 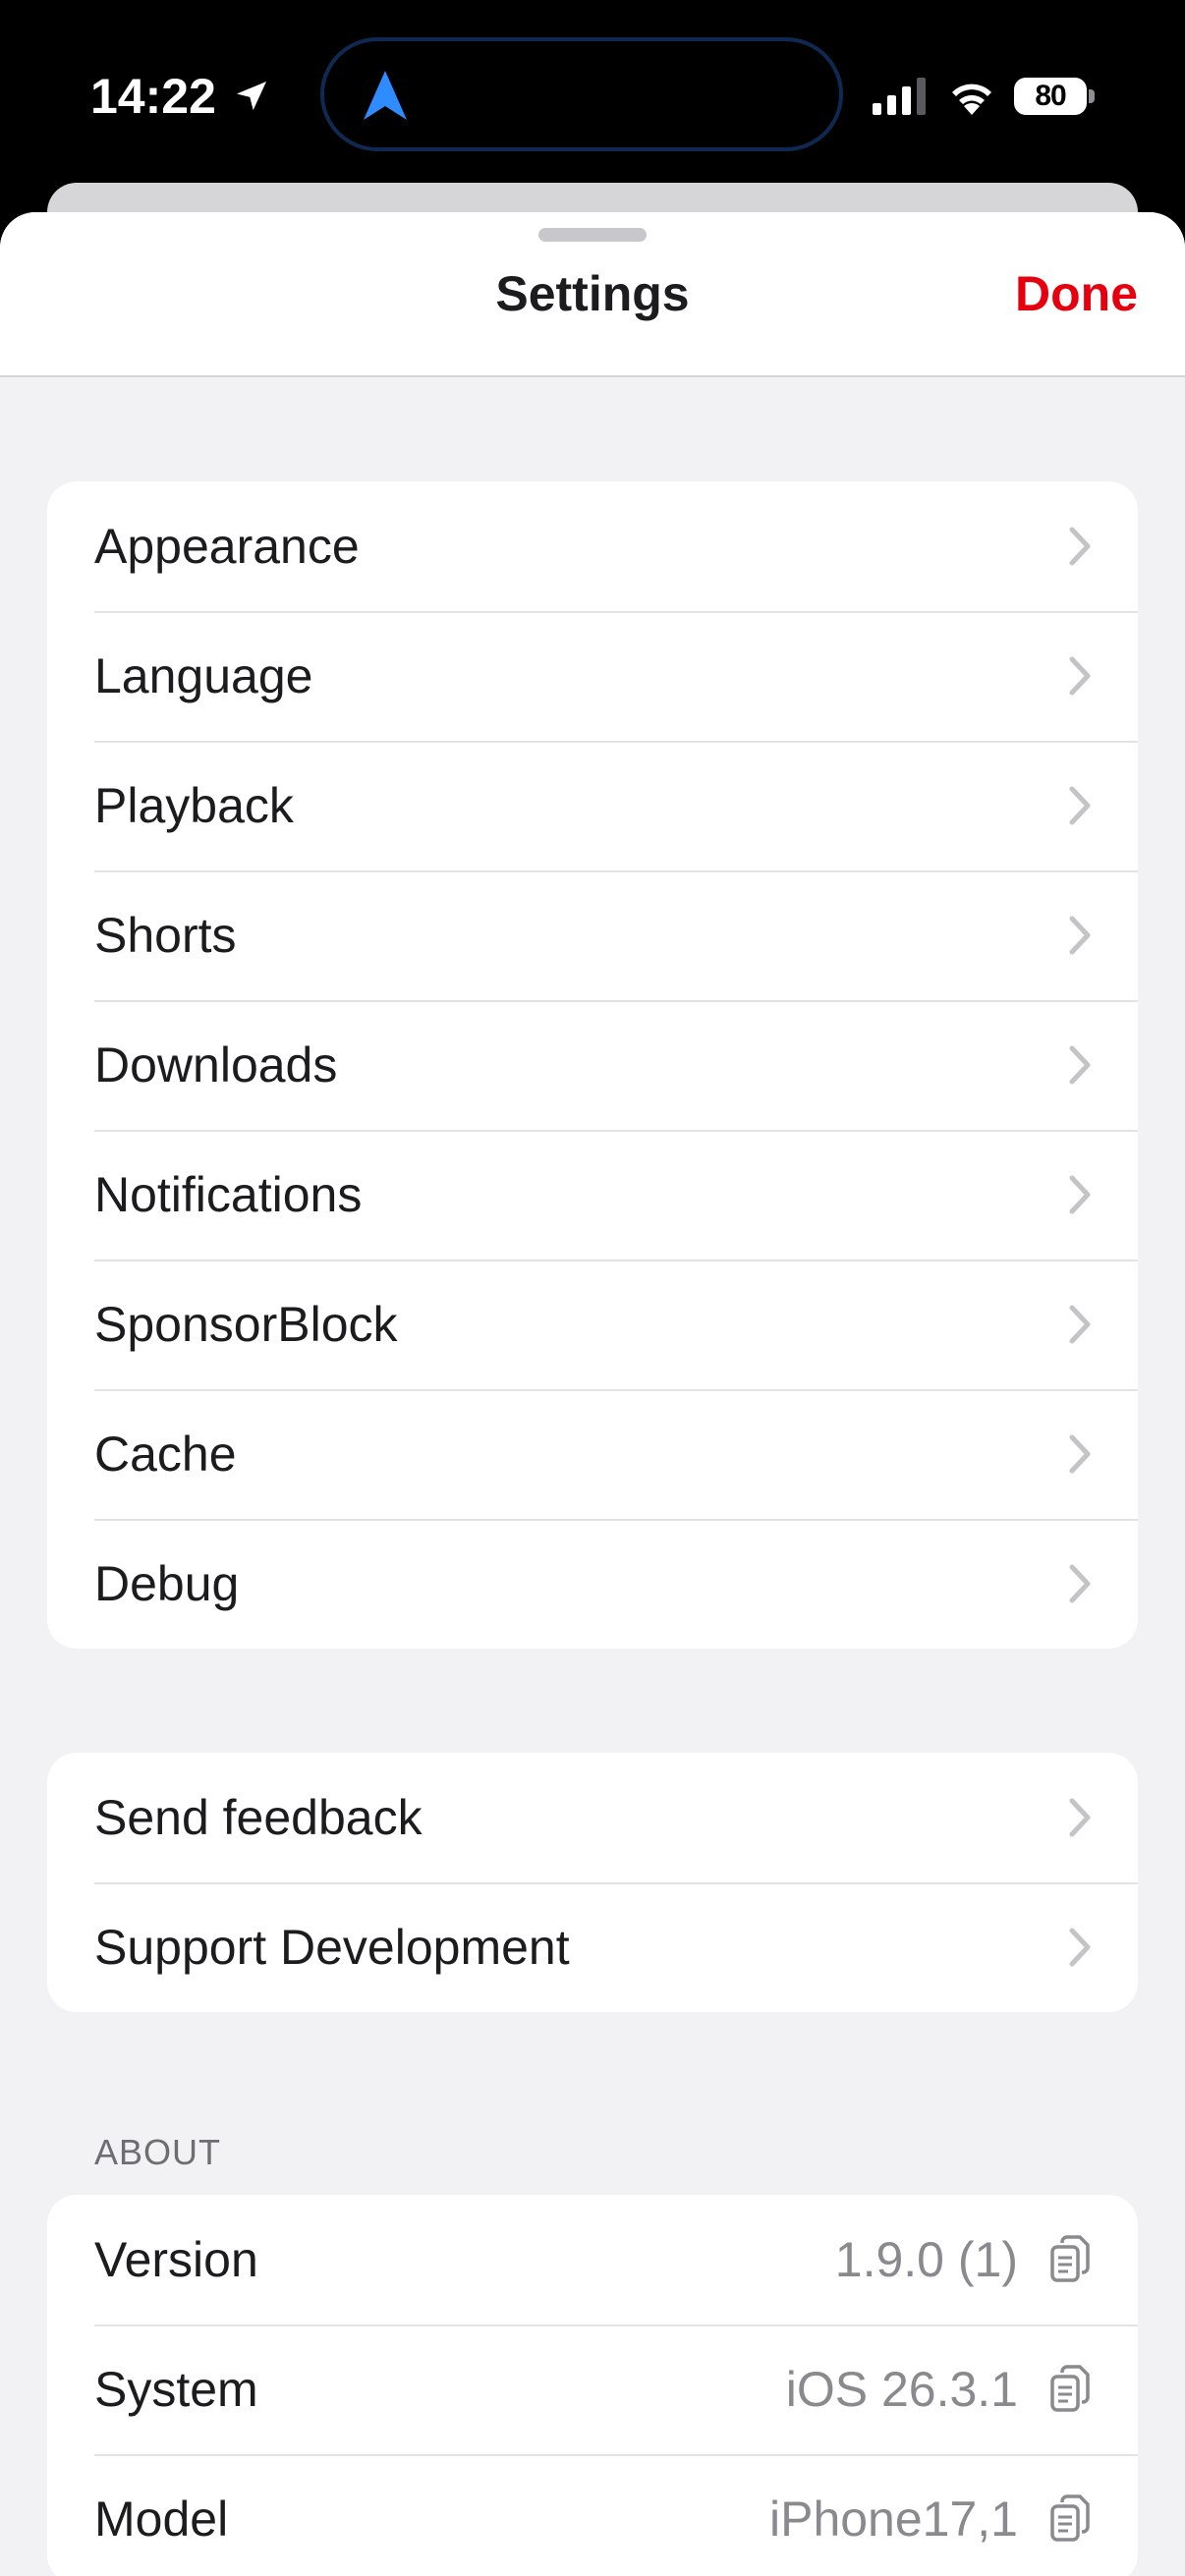 I want to click on row-label: SponsorBlock, so click(x=246, y=1324).